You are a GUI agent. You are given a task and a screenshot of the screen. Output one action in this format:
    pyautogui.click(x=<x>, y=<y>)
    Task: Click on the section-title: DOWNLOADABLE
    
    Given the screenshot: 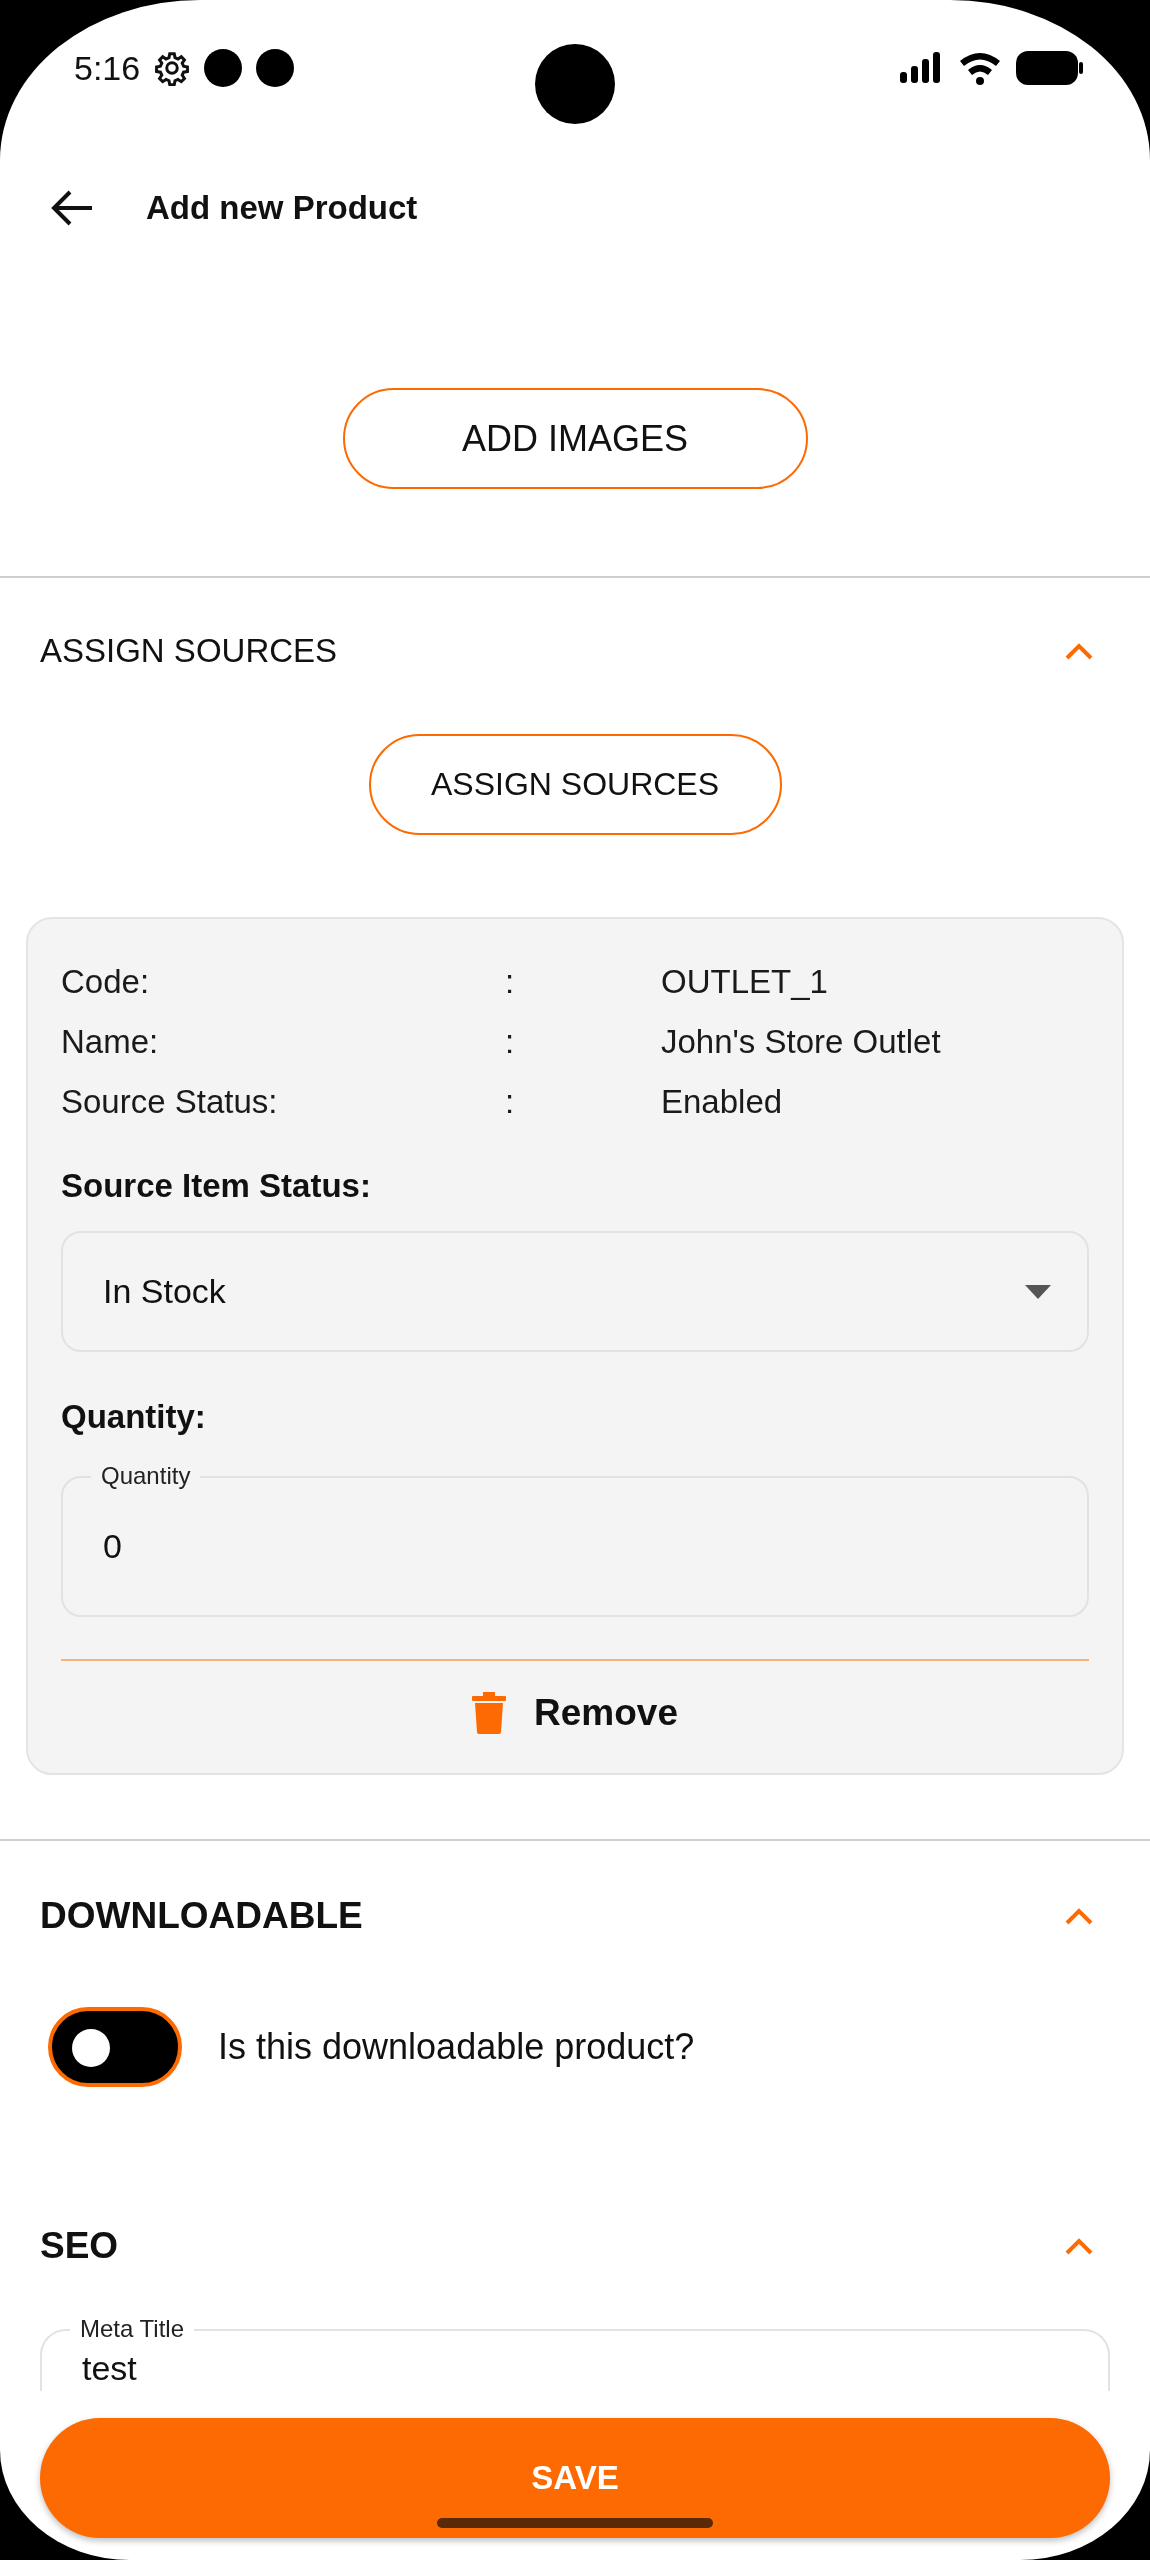 What is the action you would take?
    pyautogui.click(x=201, y=1916)
    